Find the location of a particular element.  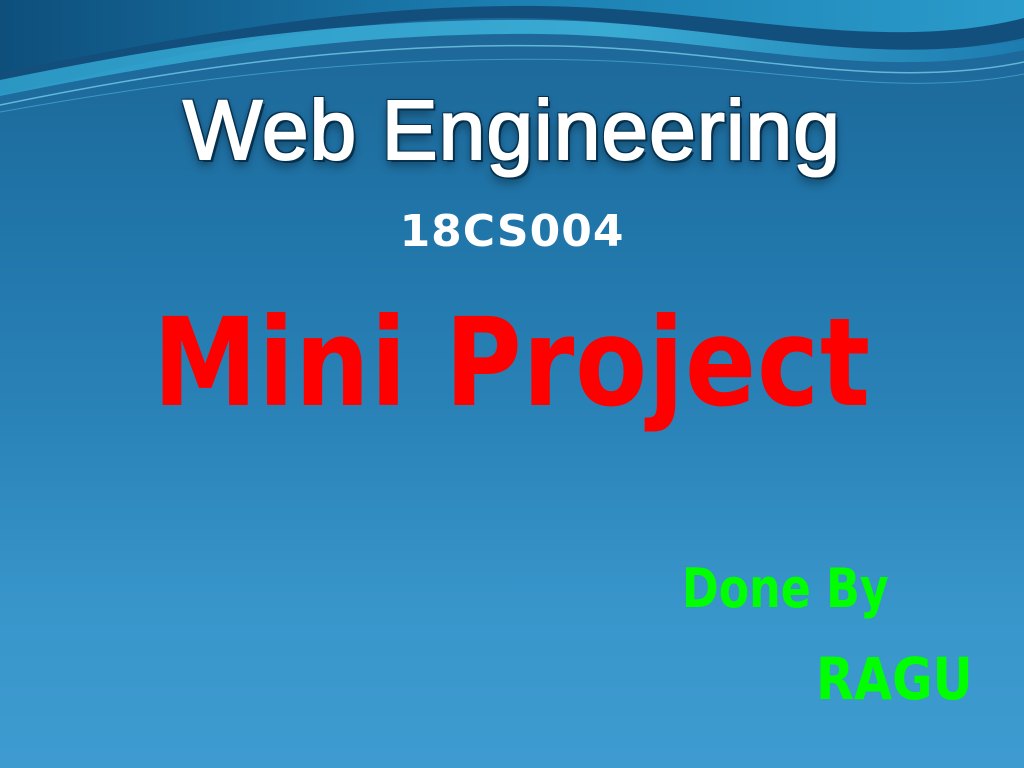

done-by-label: Done By is located at coordinates (785, 588).